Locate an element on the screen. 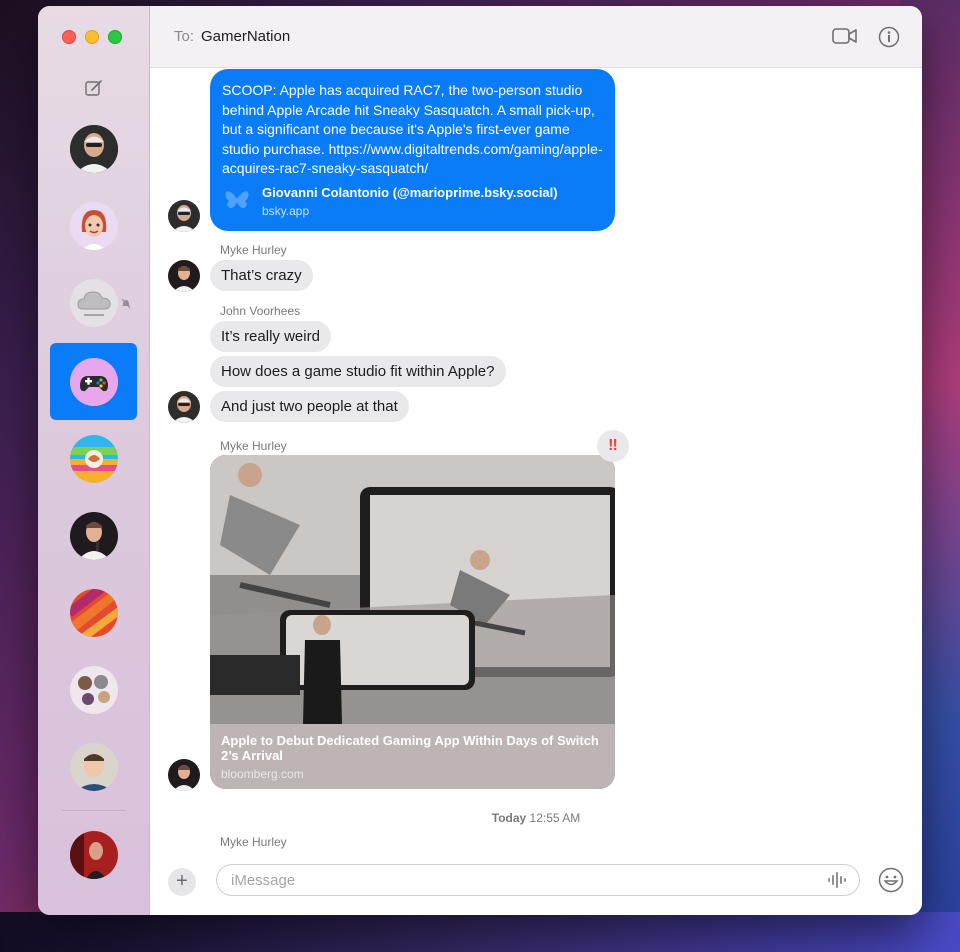 The width and height of the screenshot is (960, 952). butterfly-icon is located at coordinates (237, 202).